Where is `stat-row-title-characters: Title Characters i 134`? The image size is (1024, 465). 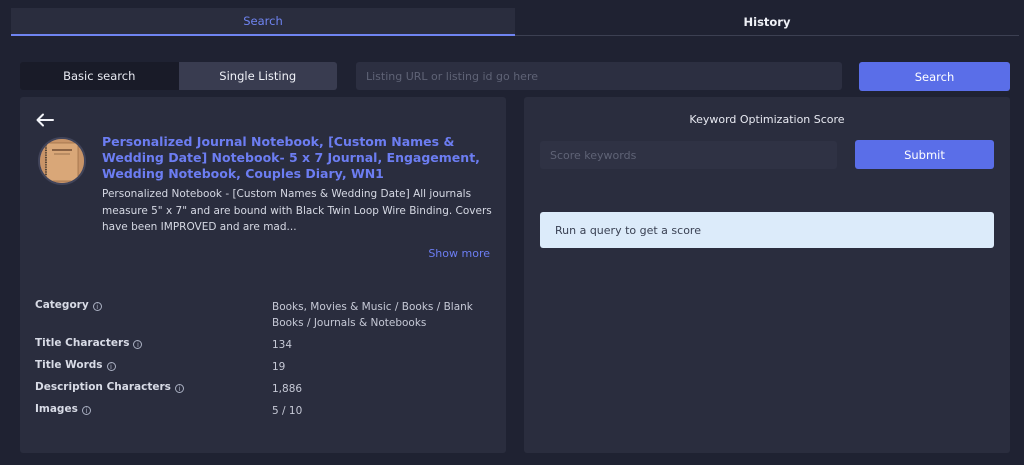 stat-row-title-characters: Title Characters i 134 is located at coordinates (265, 348).